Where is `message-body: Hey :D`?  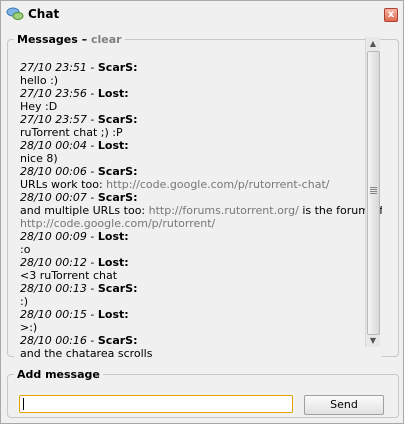
message-body: Hey :D is located at coordinates (38, 106).